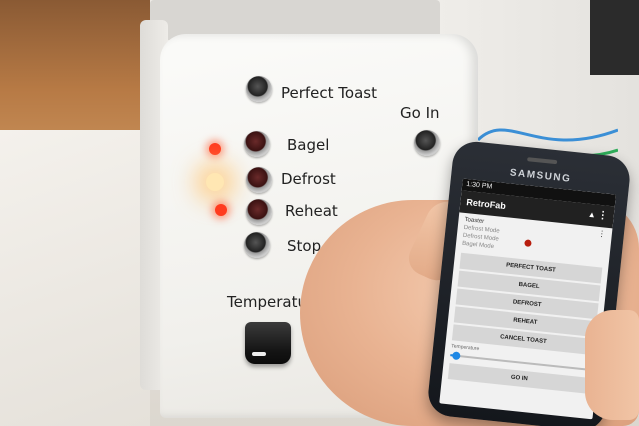 The width and height of the screenshot is (639, 426). Describe the element at coordinates (259, 354) in the screenshot. I see `temperature-knob-mark` at that location.